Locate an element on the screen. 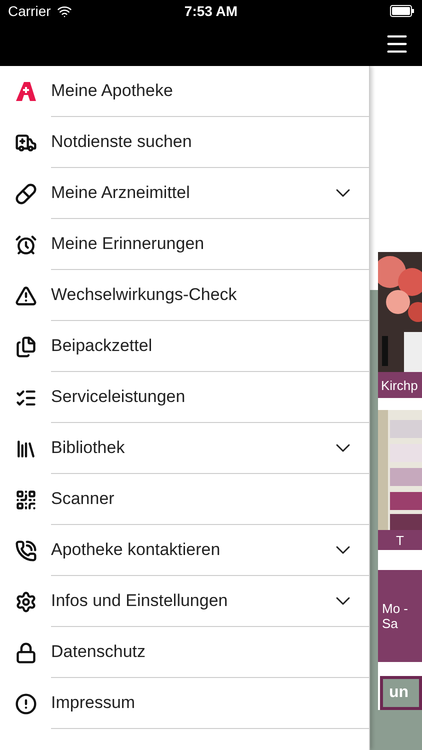  battery-icon is located at coordinates (402, 11).